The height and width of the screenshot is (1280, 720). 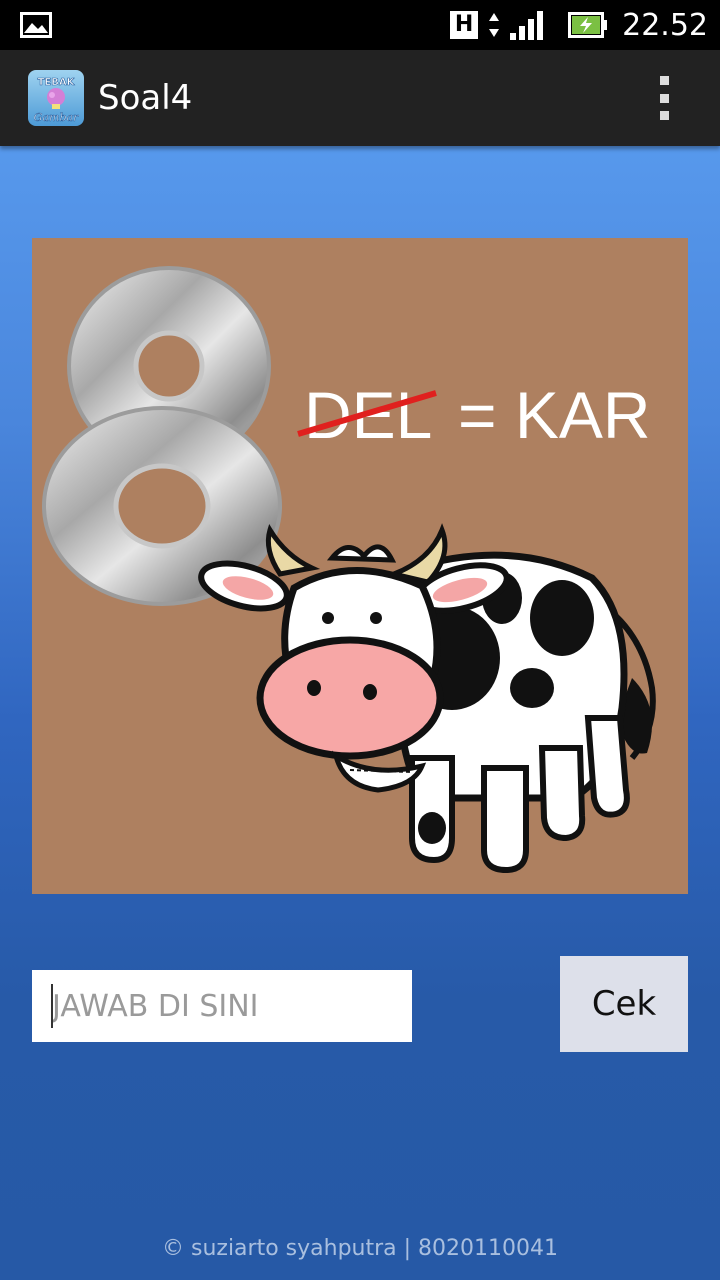 What do you see at coordinates (464, 25) in the screenshot?
I see `network-type-badge: H` at bounding box center [464, 25].